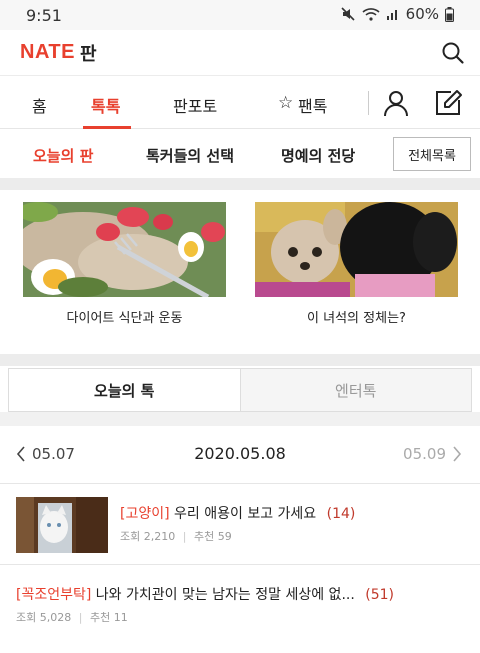 The image size is (480, 653). I want to click on signal-icon, so click(391, 15).